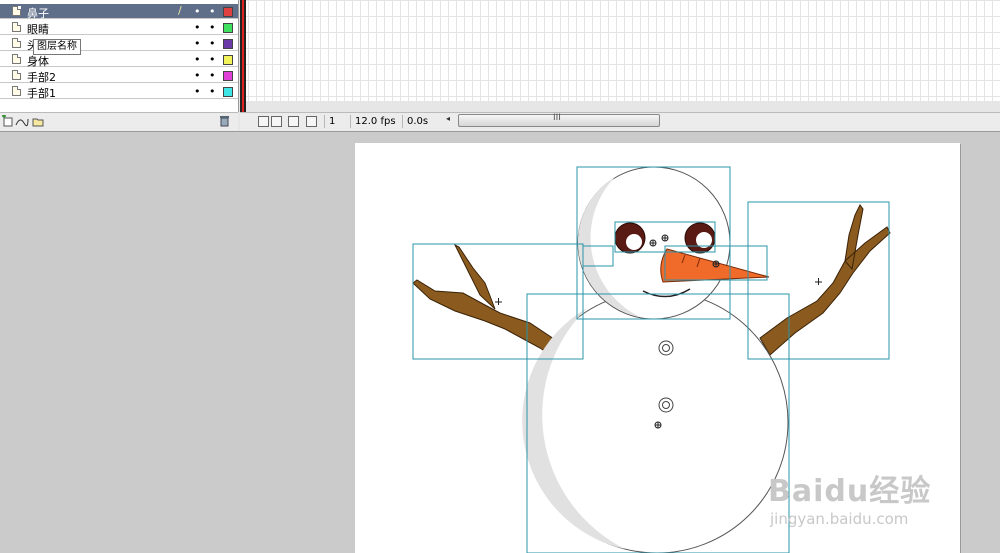 The height and width of the screenshot is (553, 1000). I want to click on layer-name: 眼睛, so click(38, 29).